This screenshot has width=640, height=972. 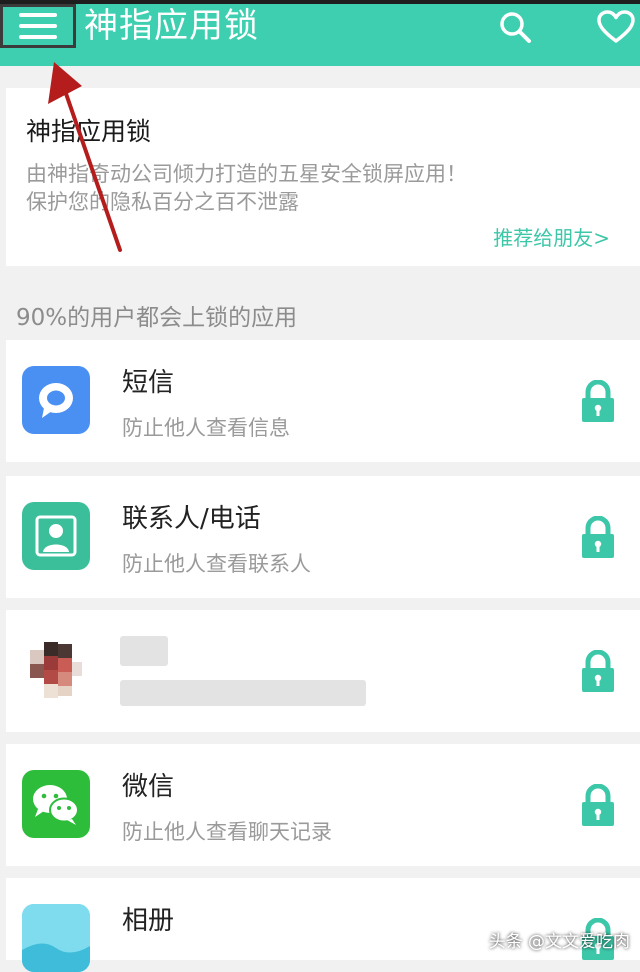 What do you see at coordinates (144, 651) in the screenshot?
I see `blurred-app-name` at bounding box center [144, 651].